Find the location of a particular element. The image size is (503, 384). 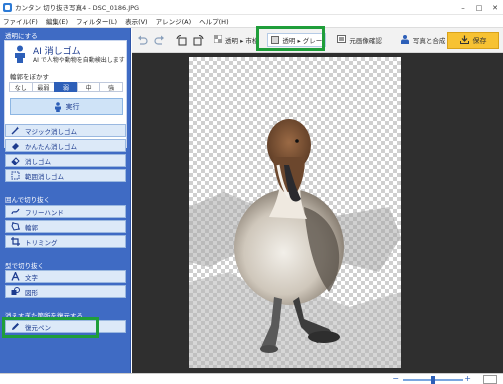

zoom-out-icon: − is located at coordinates (395, 378).